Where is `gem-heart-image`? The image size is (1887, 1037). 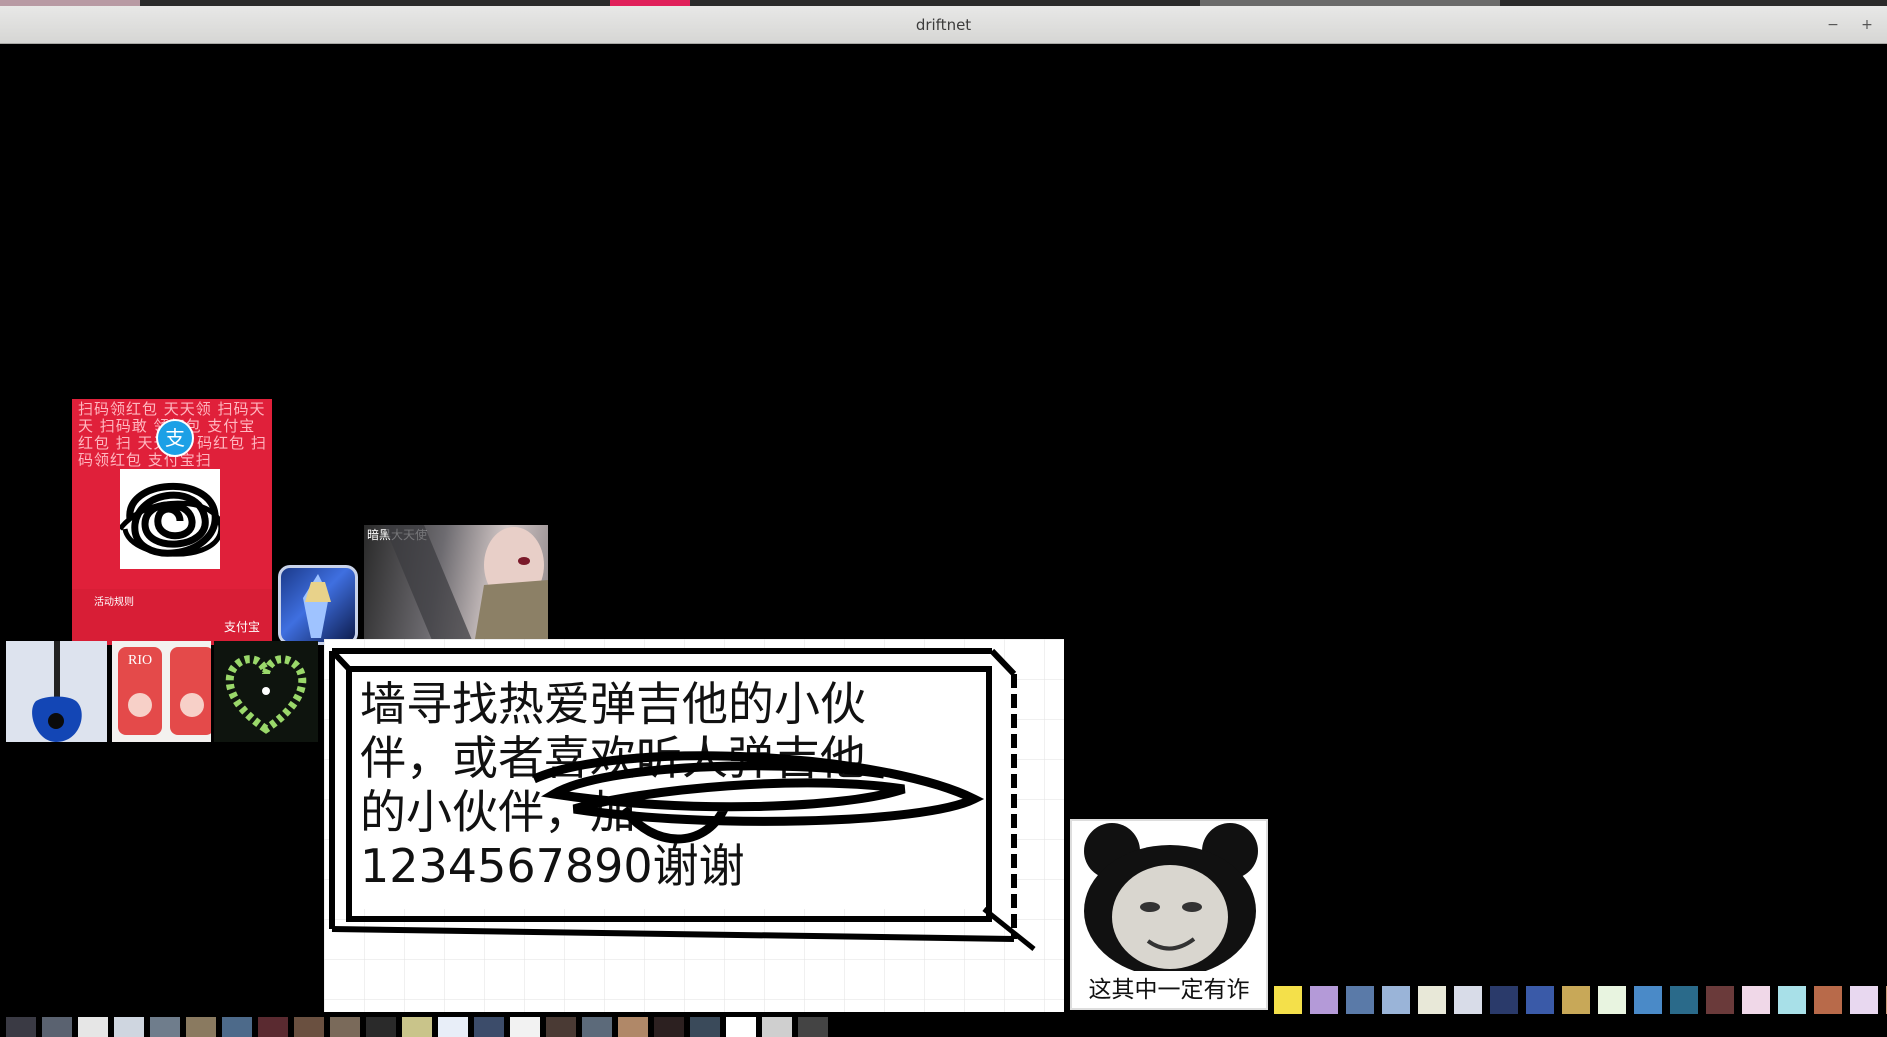 gem-heart-image is located at coordinates (266, 691).